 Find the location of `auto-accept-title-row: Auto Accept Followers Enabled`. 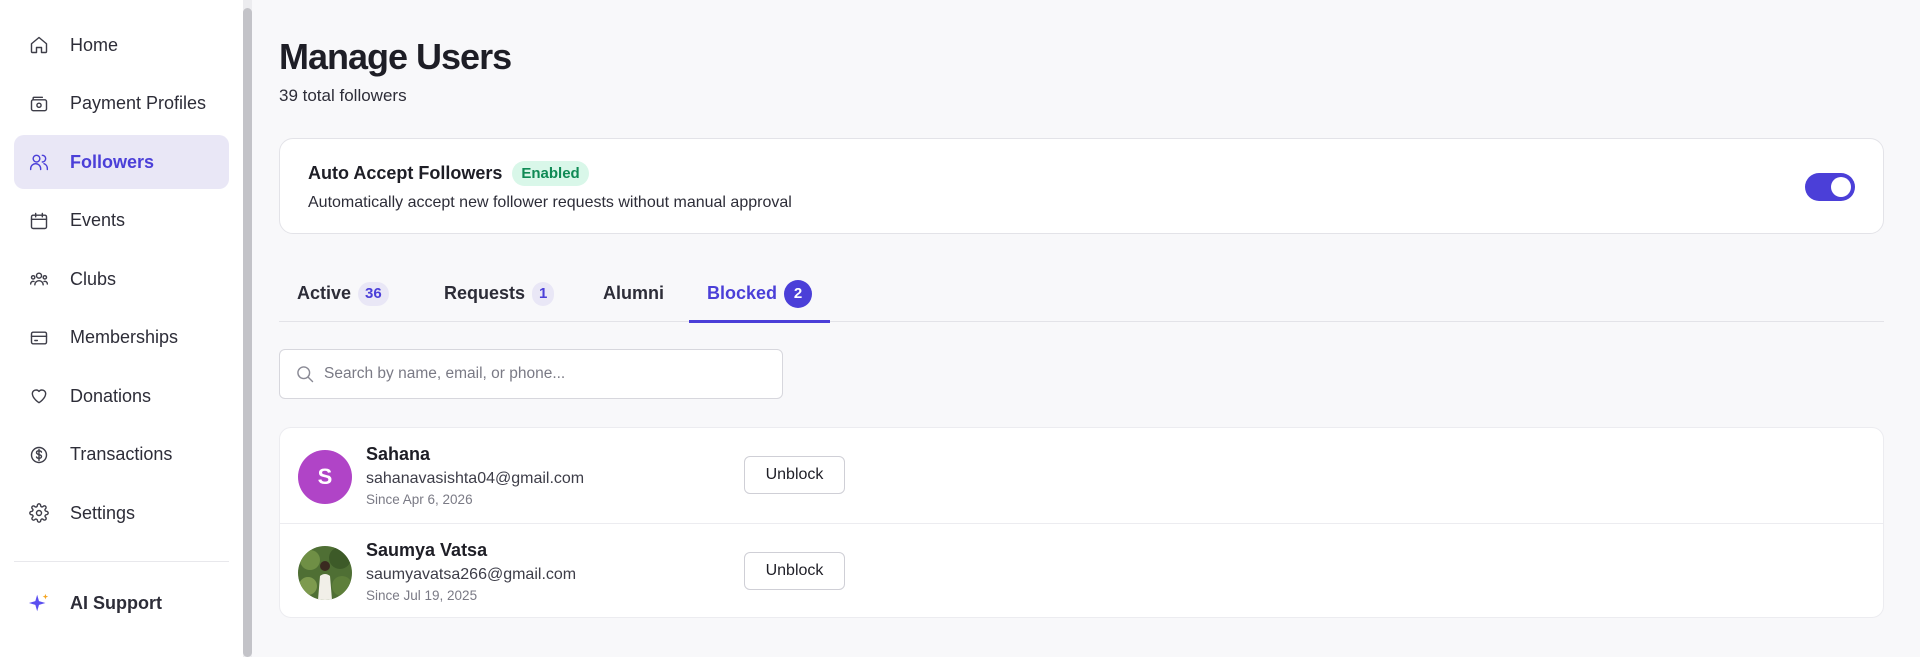

auto-accept-title-row: Auto Accept Followers Enabled is located at coordinates (448, 173).